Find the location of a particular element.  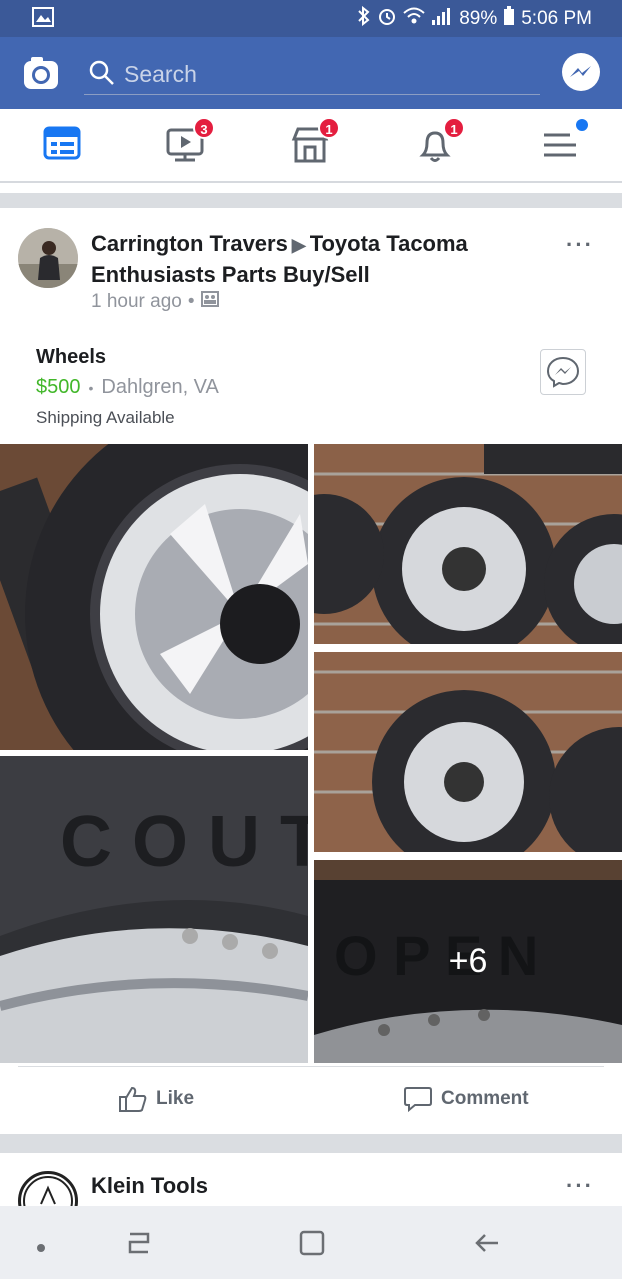

message-seller-button is located at coordinates (563, 372).